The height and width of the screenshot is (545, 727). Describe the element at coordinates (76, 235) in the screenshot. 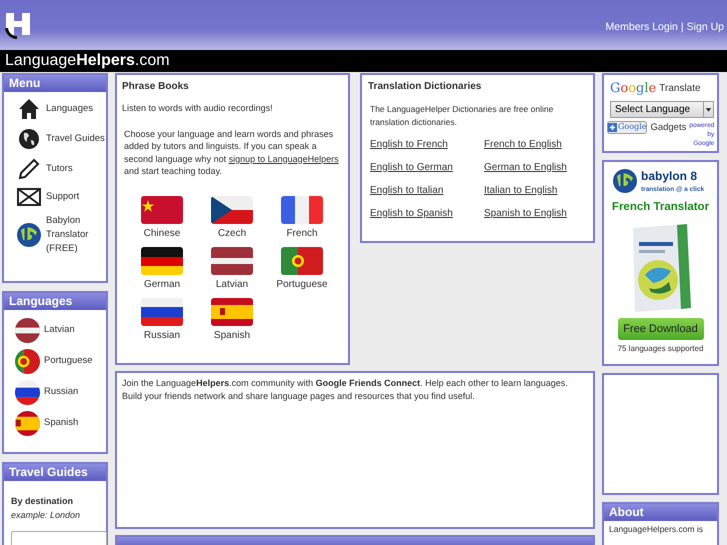

I see `menu-link: Babylon Translator (FREE)` at that location.